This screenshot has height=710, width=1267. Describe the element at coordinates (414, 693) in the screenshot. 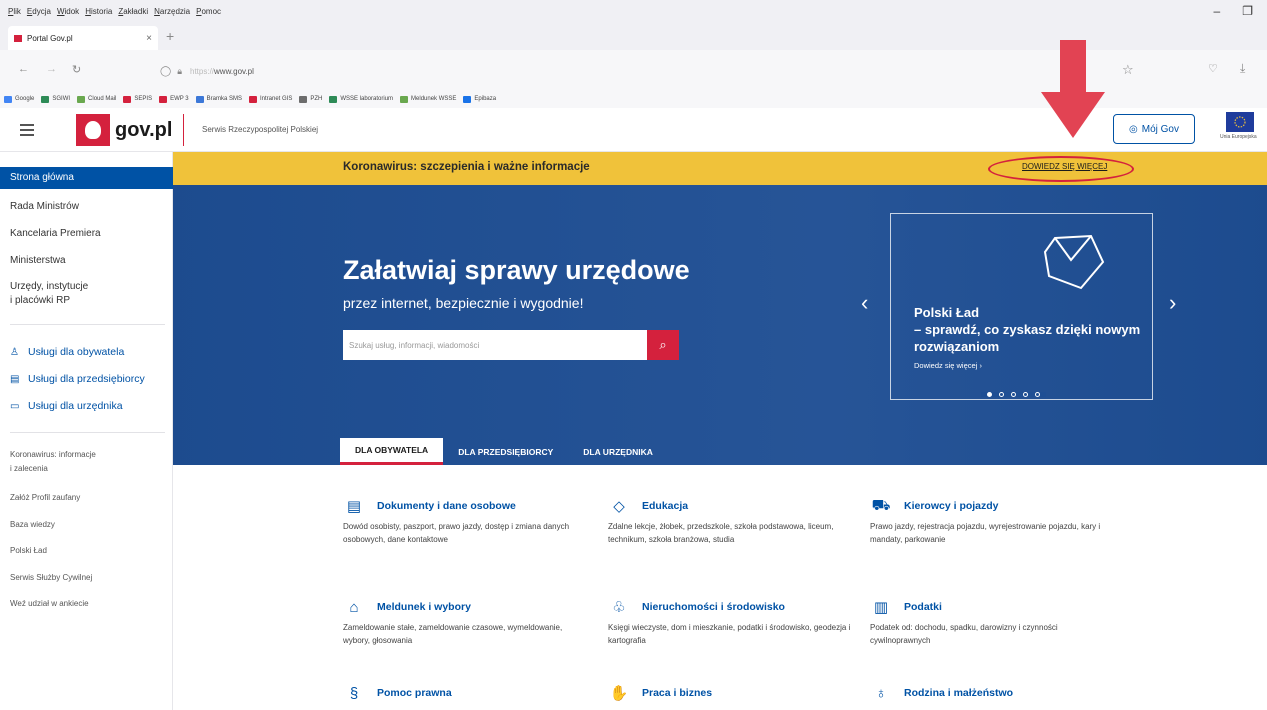

I see `category-title: Pomoc prawna` at that location.